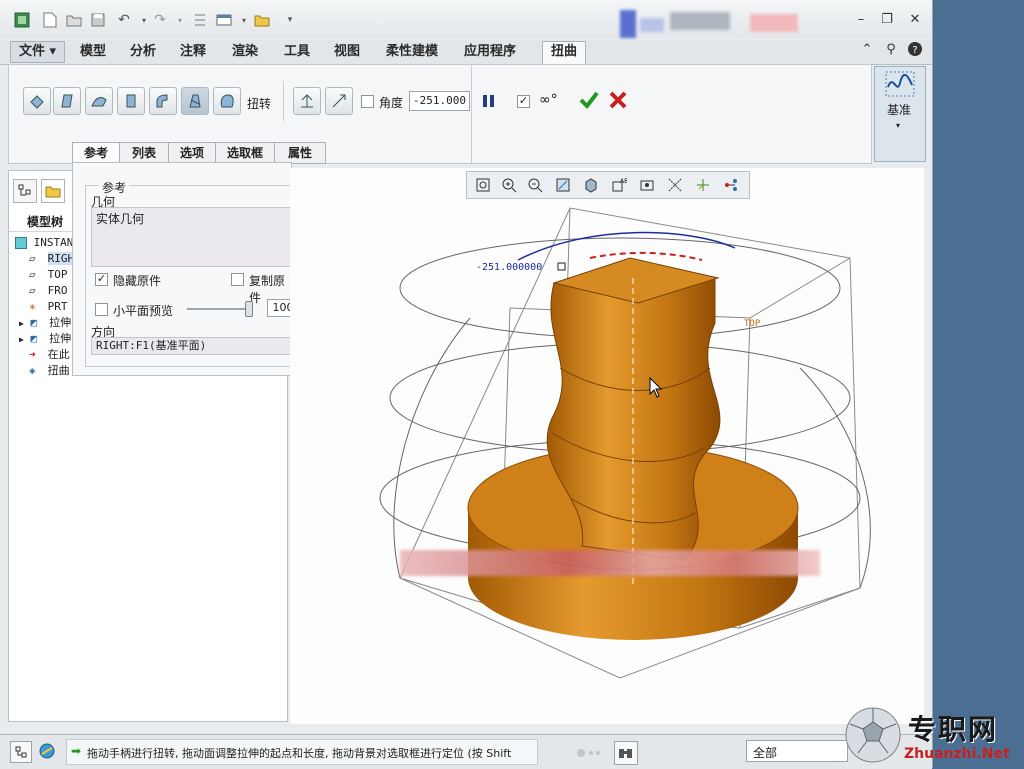 This screenshot has height=769, width=1024. Describe the element at coordinates (509, 267) in the screenshot. I see `dimension-value: -251.000000` at that location.